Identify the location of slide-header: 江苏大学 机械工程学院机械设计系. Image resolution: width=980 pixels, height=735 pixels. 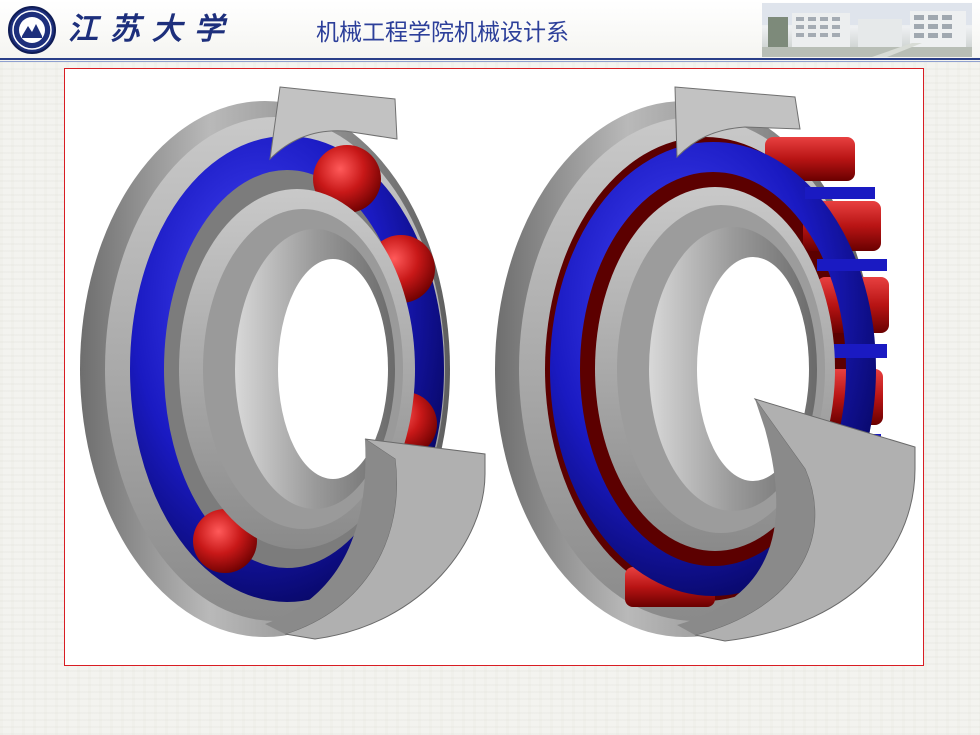
(490, 31).